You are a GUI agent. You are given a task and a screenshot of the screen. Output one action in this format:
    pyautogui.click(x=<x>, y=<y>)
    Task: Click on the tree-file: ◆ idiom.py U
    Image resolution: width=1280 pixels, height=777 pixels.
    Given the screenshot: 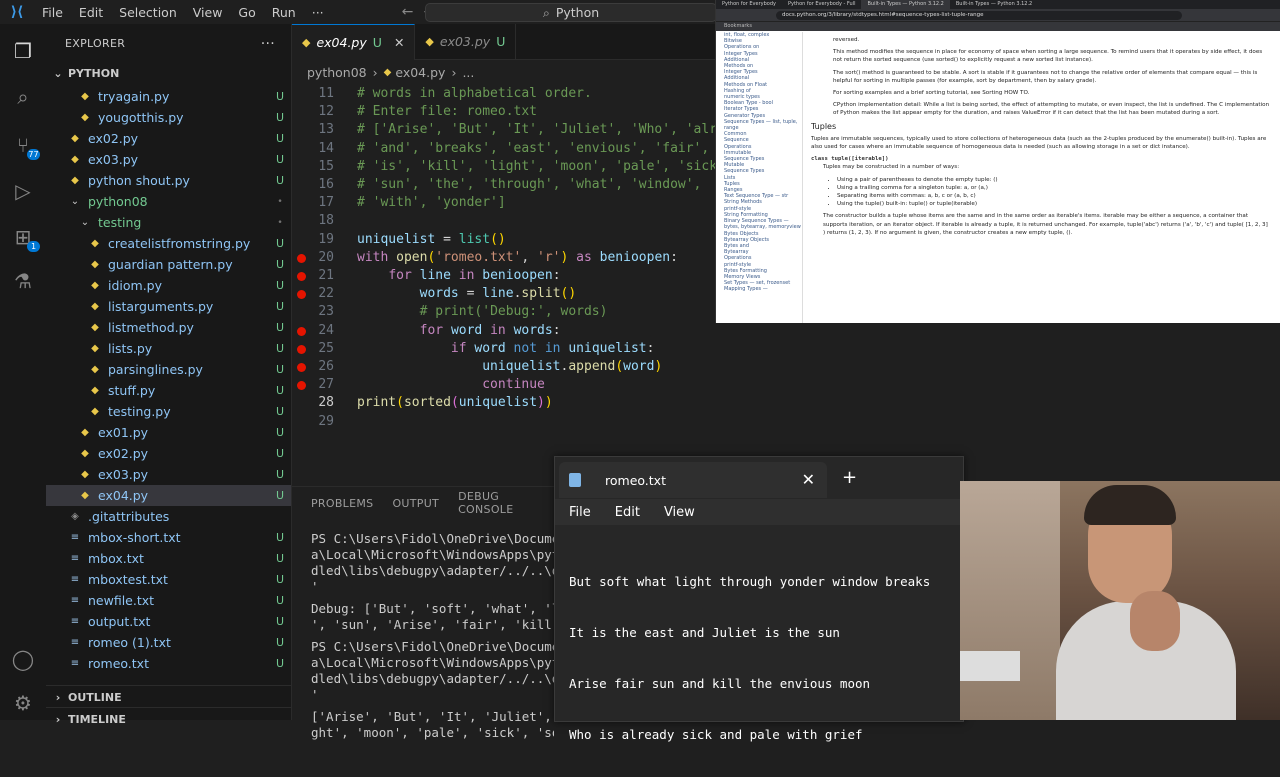 What is the action you would take?
    pyautogui.click(x=168, y=285)
    